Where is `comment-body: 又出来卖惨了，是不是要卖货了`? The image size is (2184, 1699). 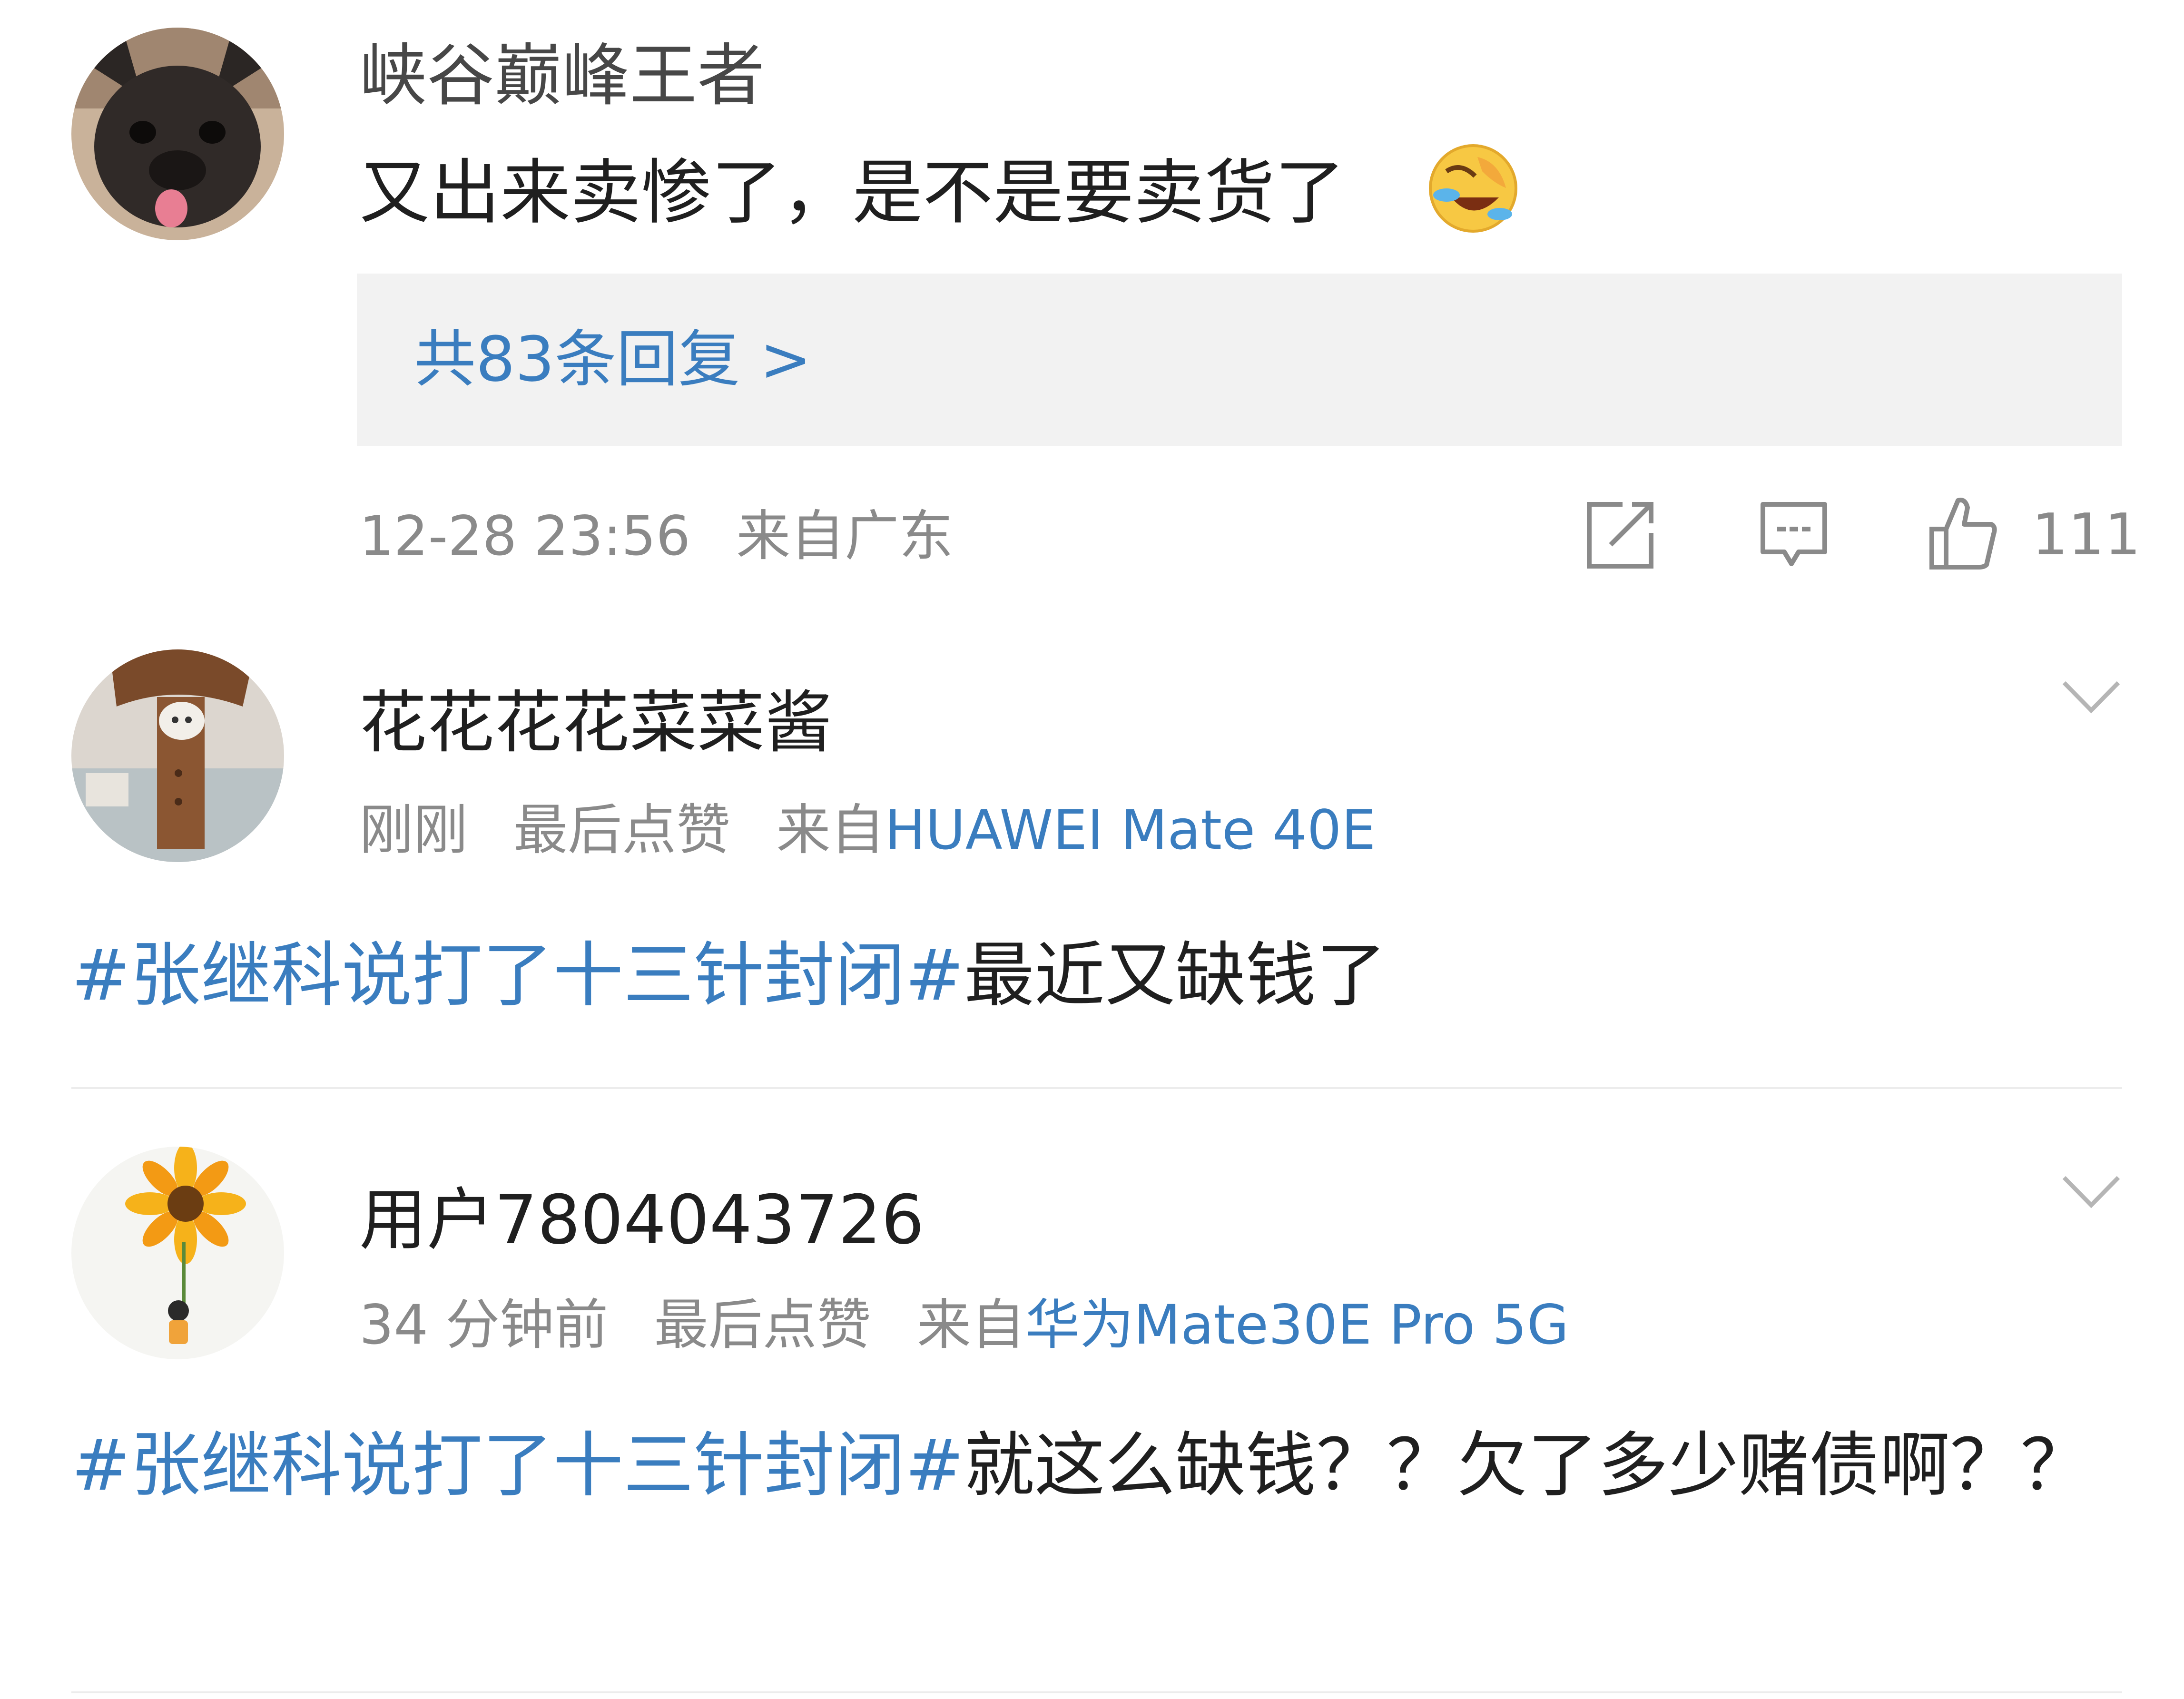
comment-body: 又出来卖惨了，是不是要卖货了 is located at coordinates (852, 193).